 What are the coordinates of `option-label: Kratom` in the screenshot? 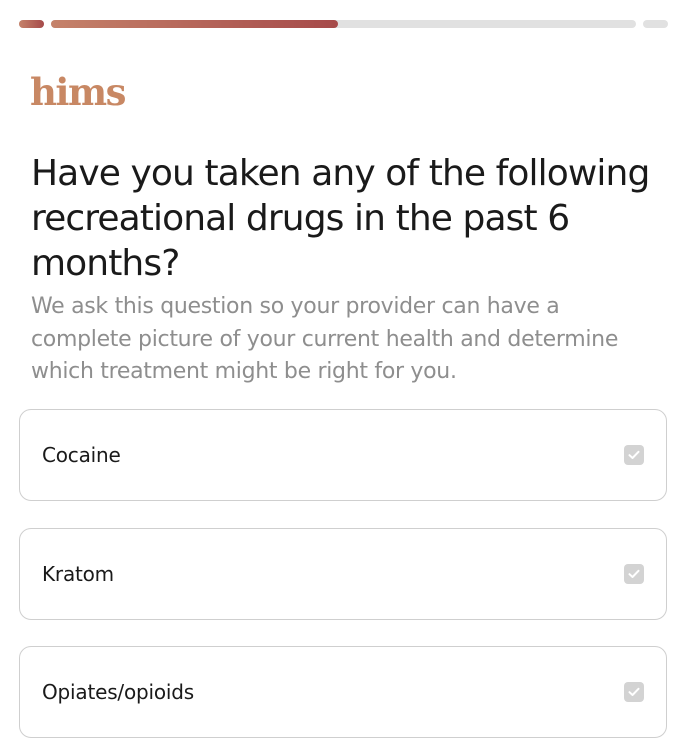 It's located at (78, 574).